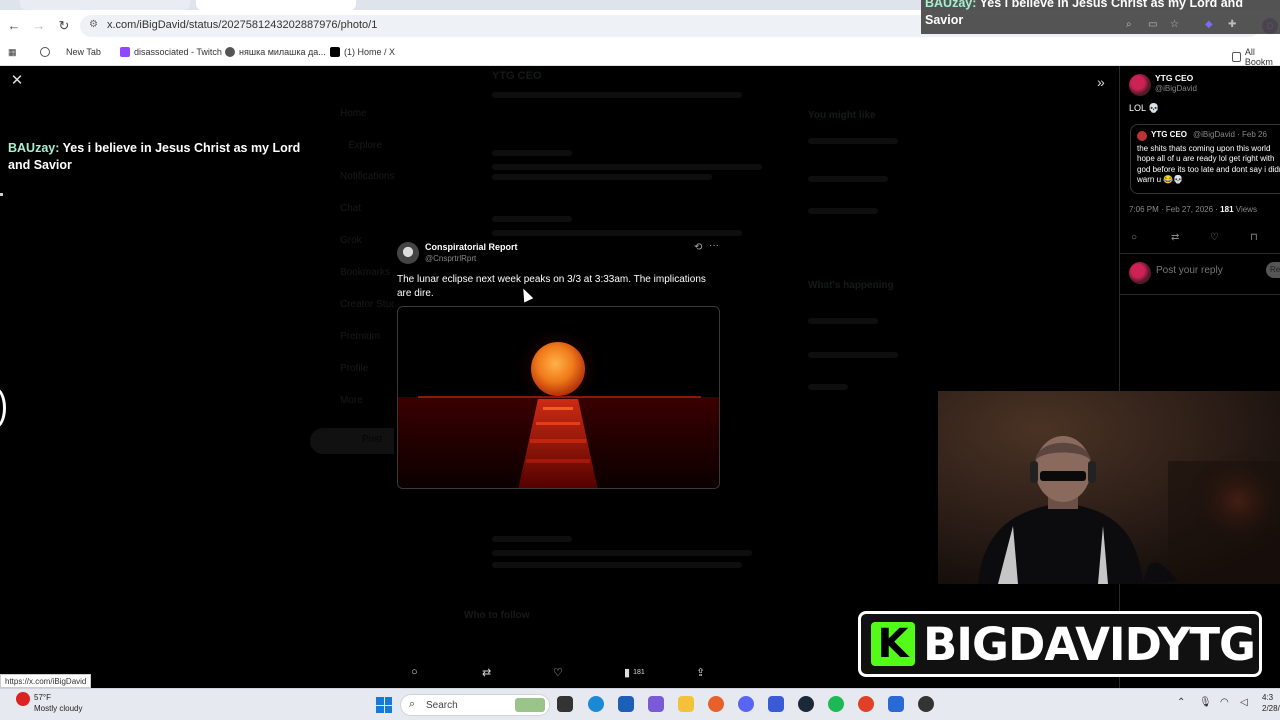 Image resolution: width=1280 pixels, height=720 pixels. I want to click on who-to-follow: Who to follow, so click(497, 615).